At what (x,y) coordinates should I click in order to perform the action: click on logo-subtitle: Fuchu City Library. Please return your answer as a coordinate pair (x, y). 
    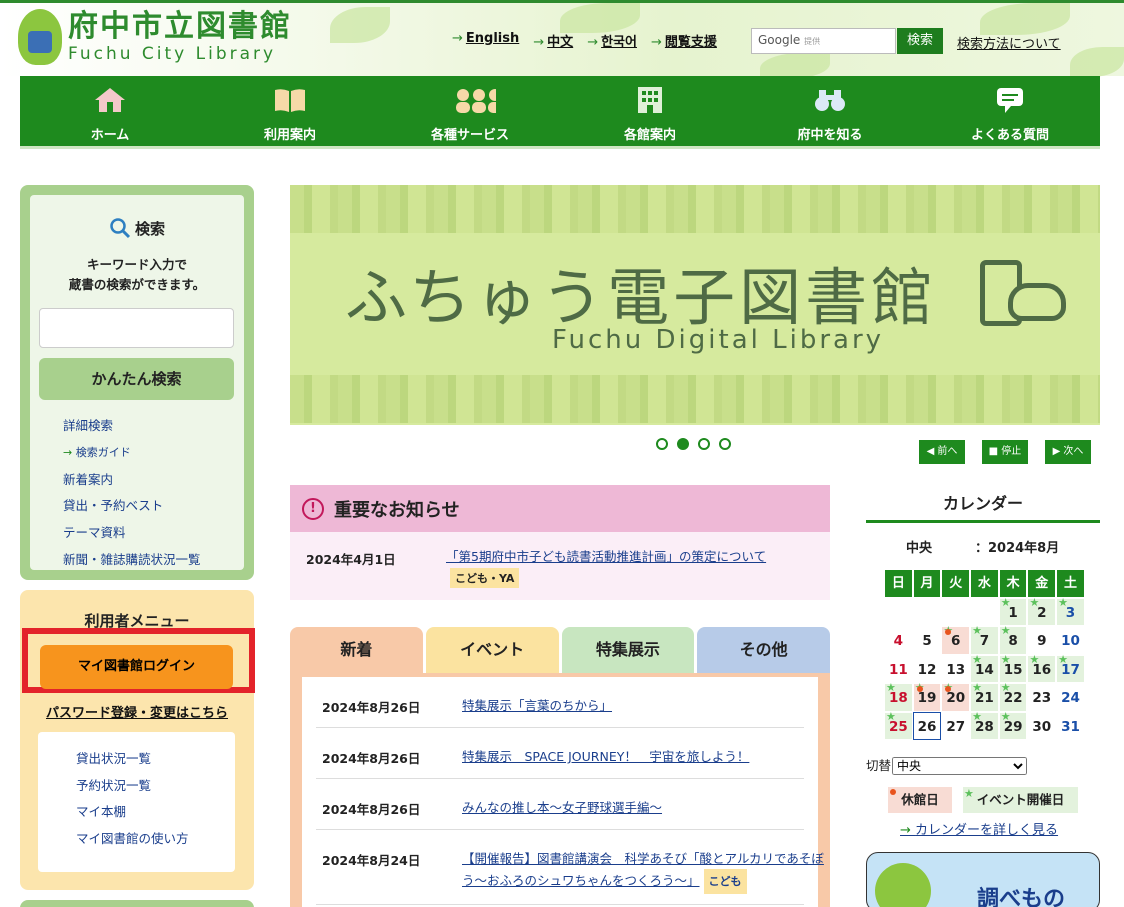
    Looking at the image, I should click on (172, 54).